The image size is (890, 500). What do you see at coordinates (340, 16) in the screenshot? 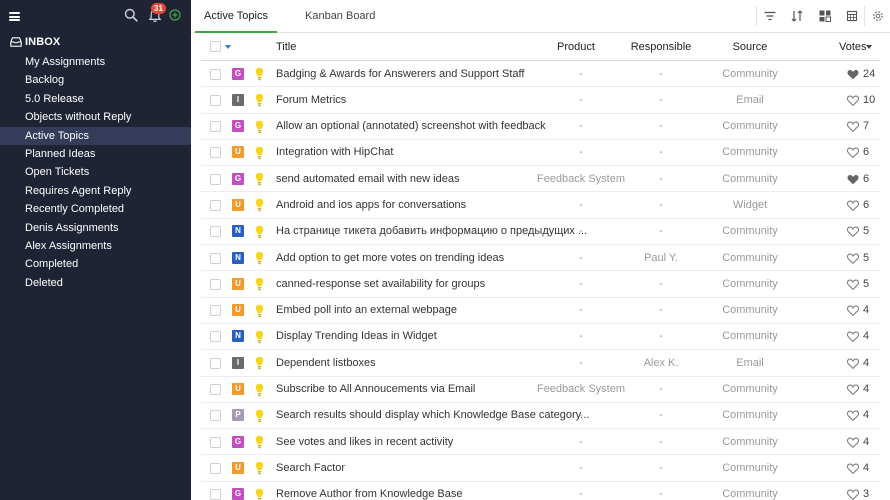
I see `tab-kanban-board: Kanban Board` at bounding box center [340, 16].